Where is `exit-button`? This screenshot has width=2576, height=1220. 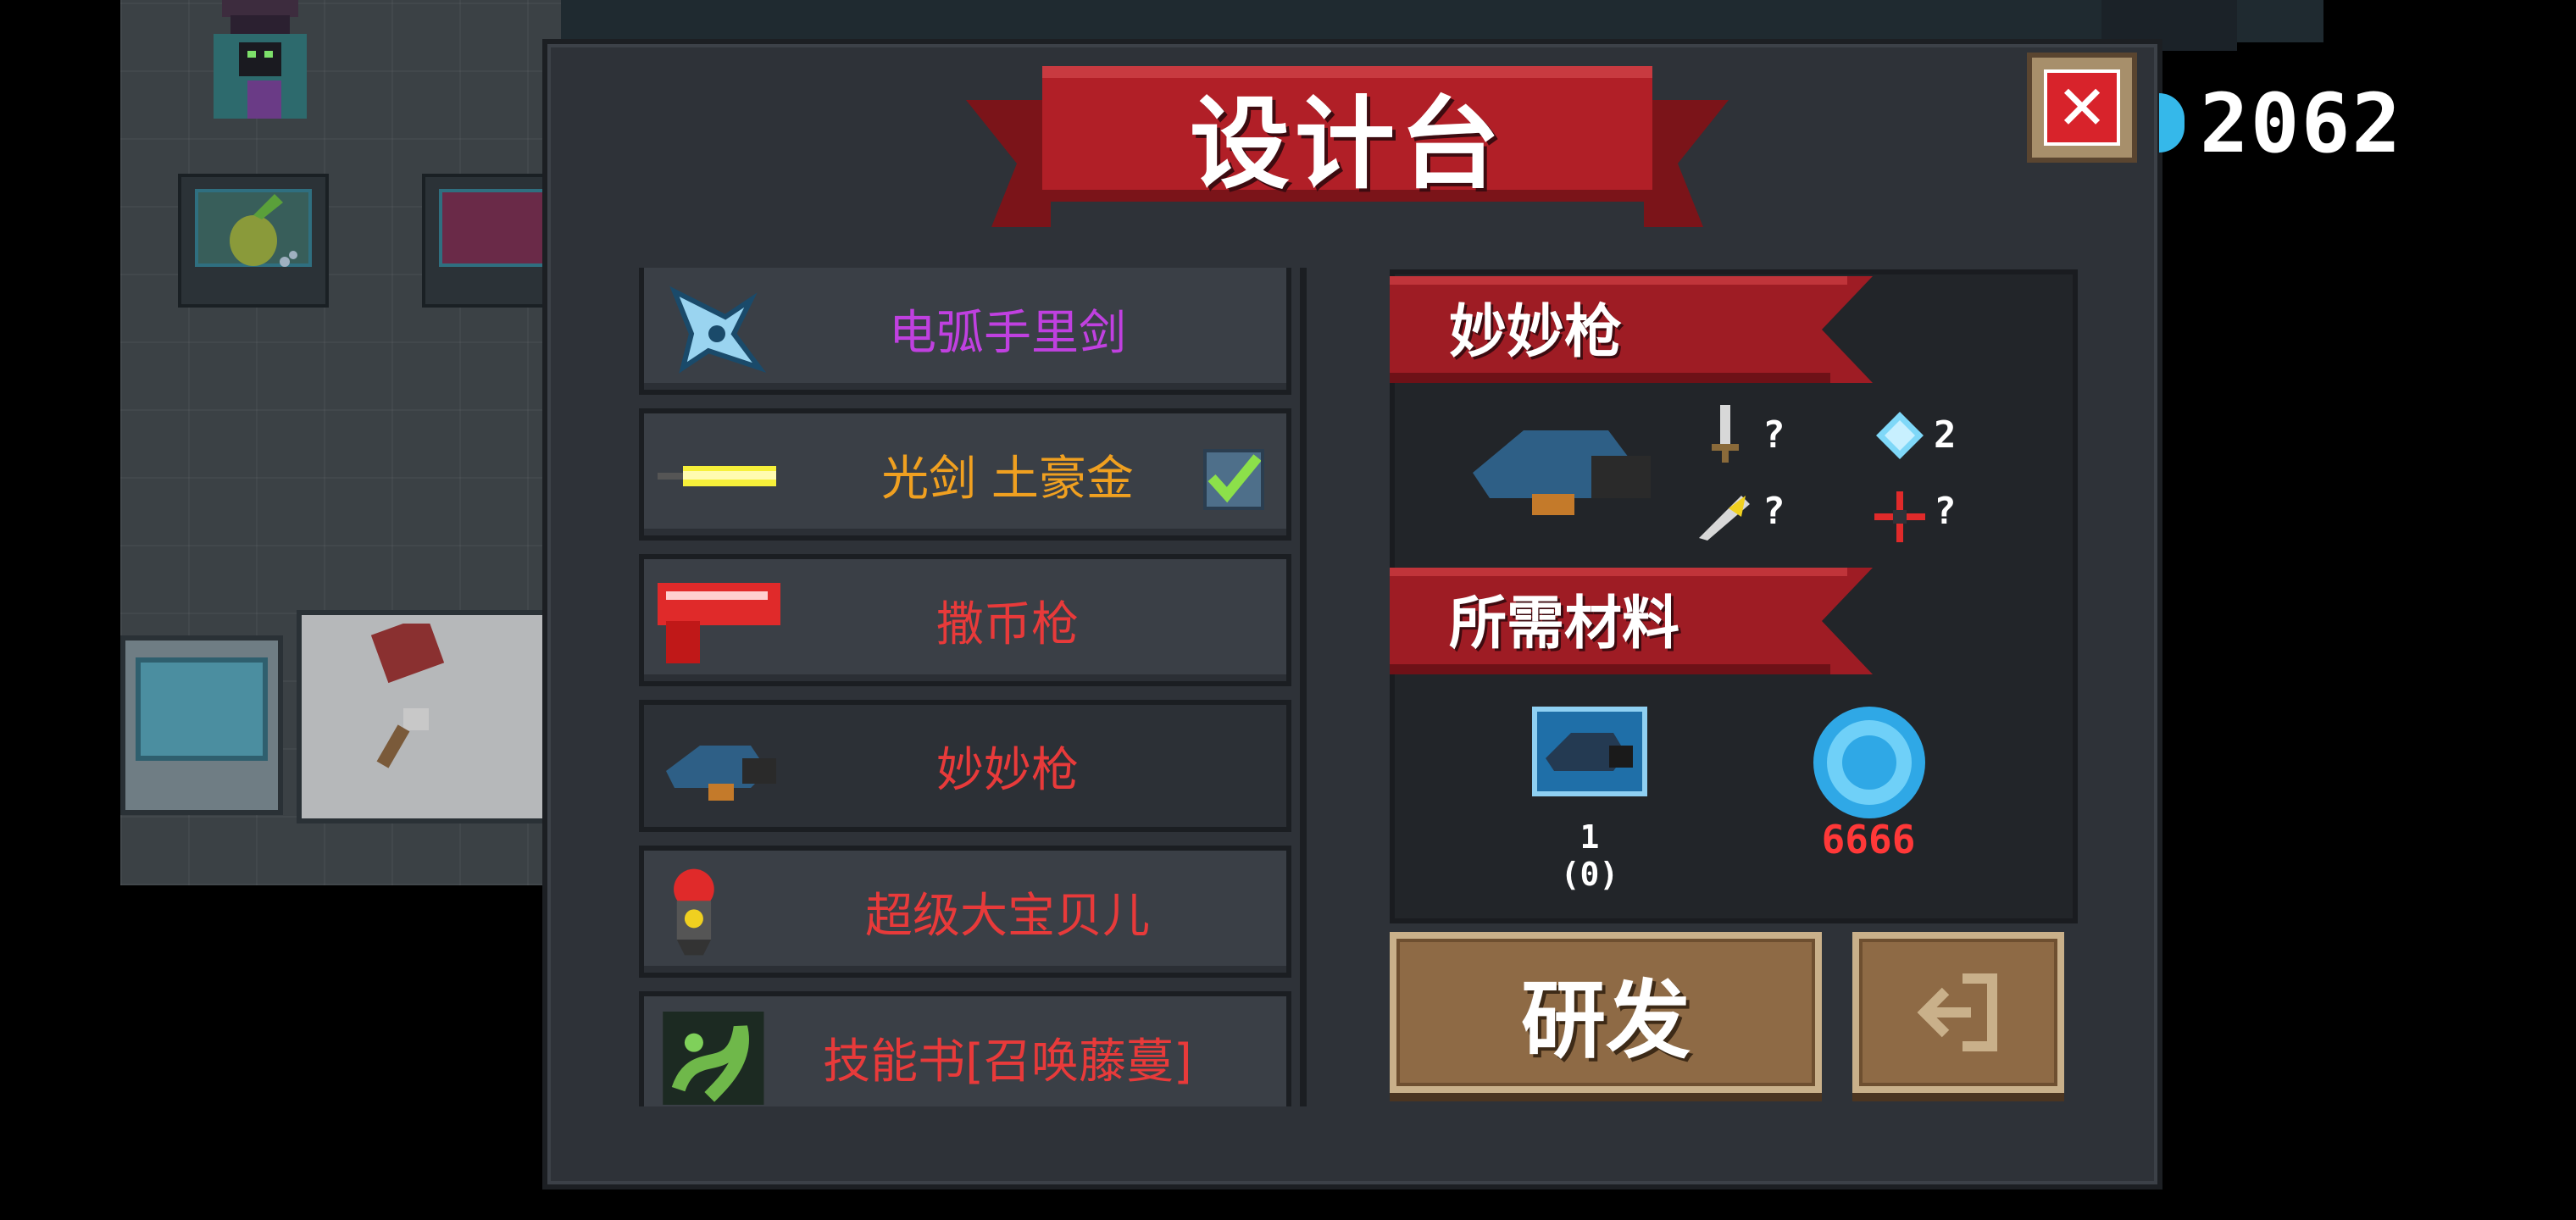
exit-button is located at coordinates (1958, 1012).